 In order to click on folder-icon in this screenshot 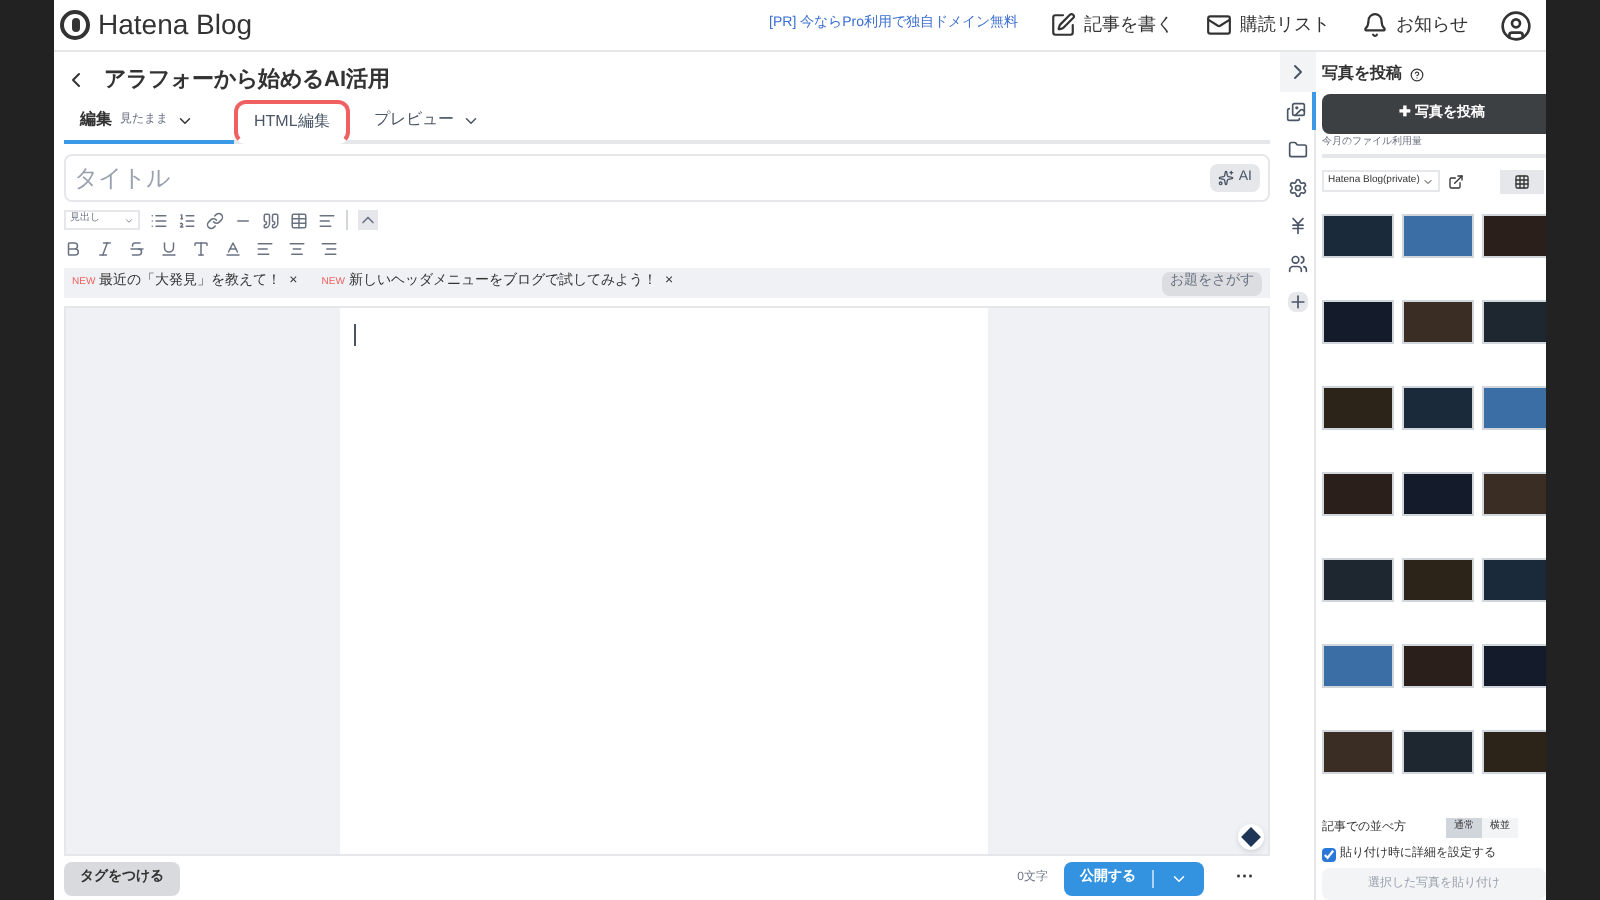, I will do `click(1297, 149)`.